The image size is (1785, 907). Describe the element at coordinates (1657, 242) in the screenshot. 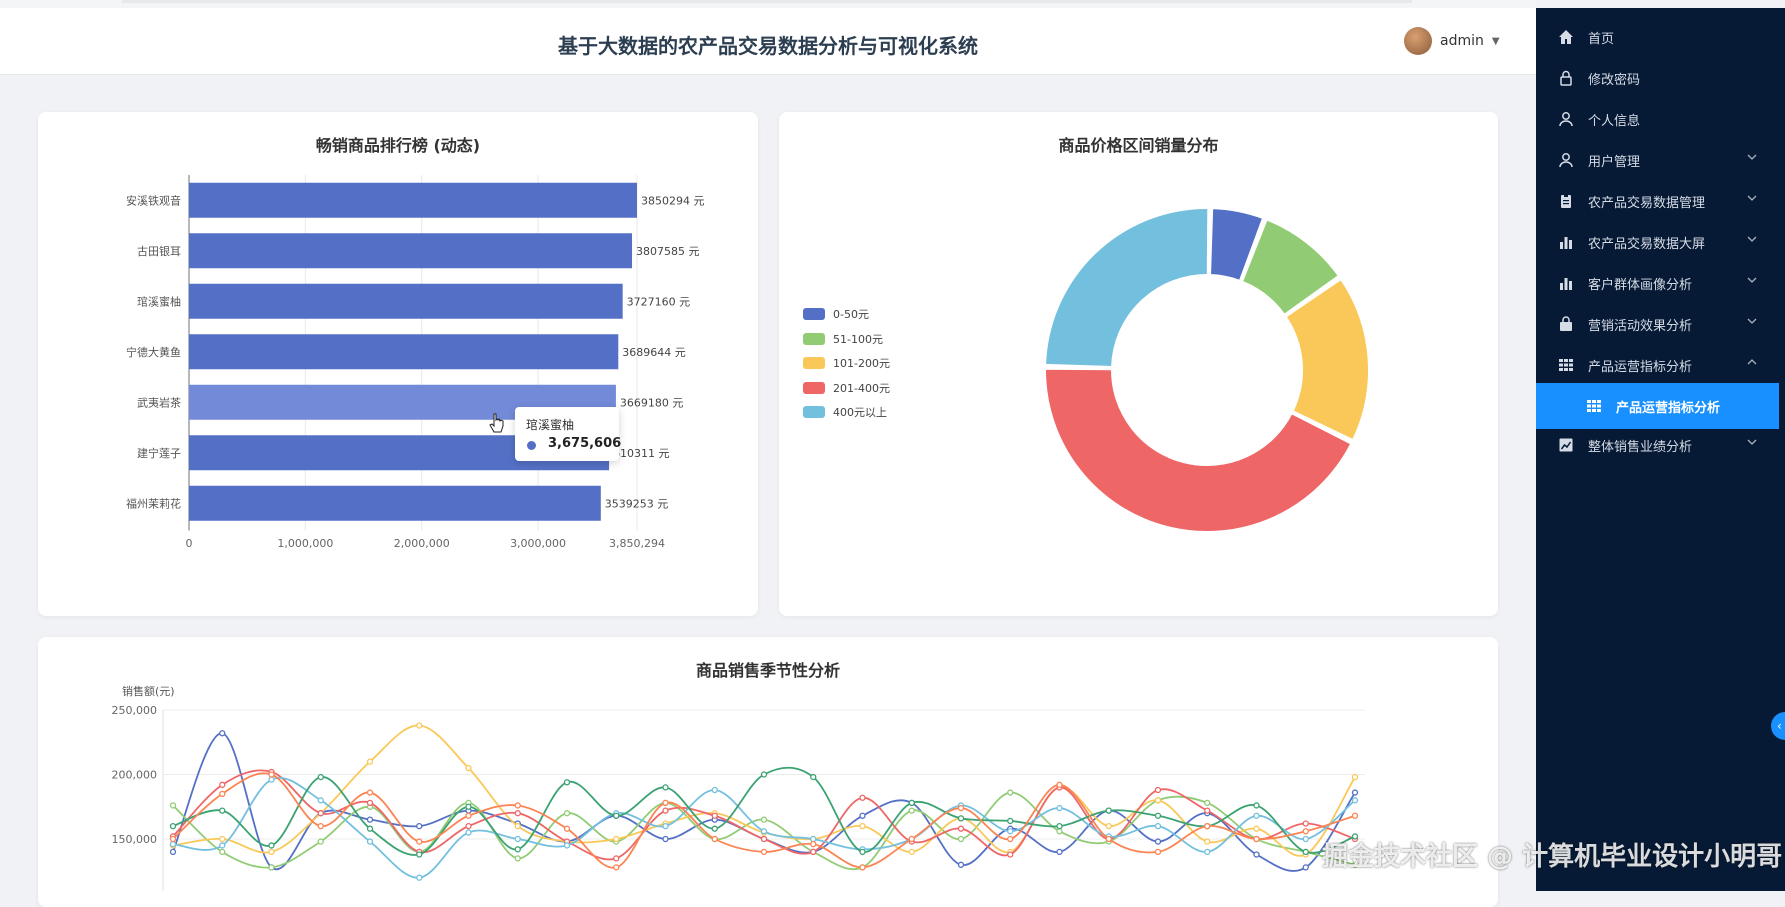

I see `sidebar-item-5: 农产品交易数据大屏` at that location.